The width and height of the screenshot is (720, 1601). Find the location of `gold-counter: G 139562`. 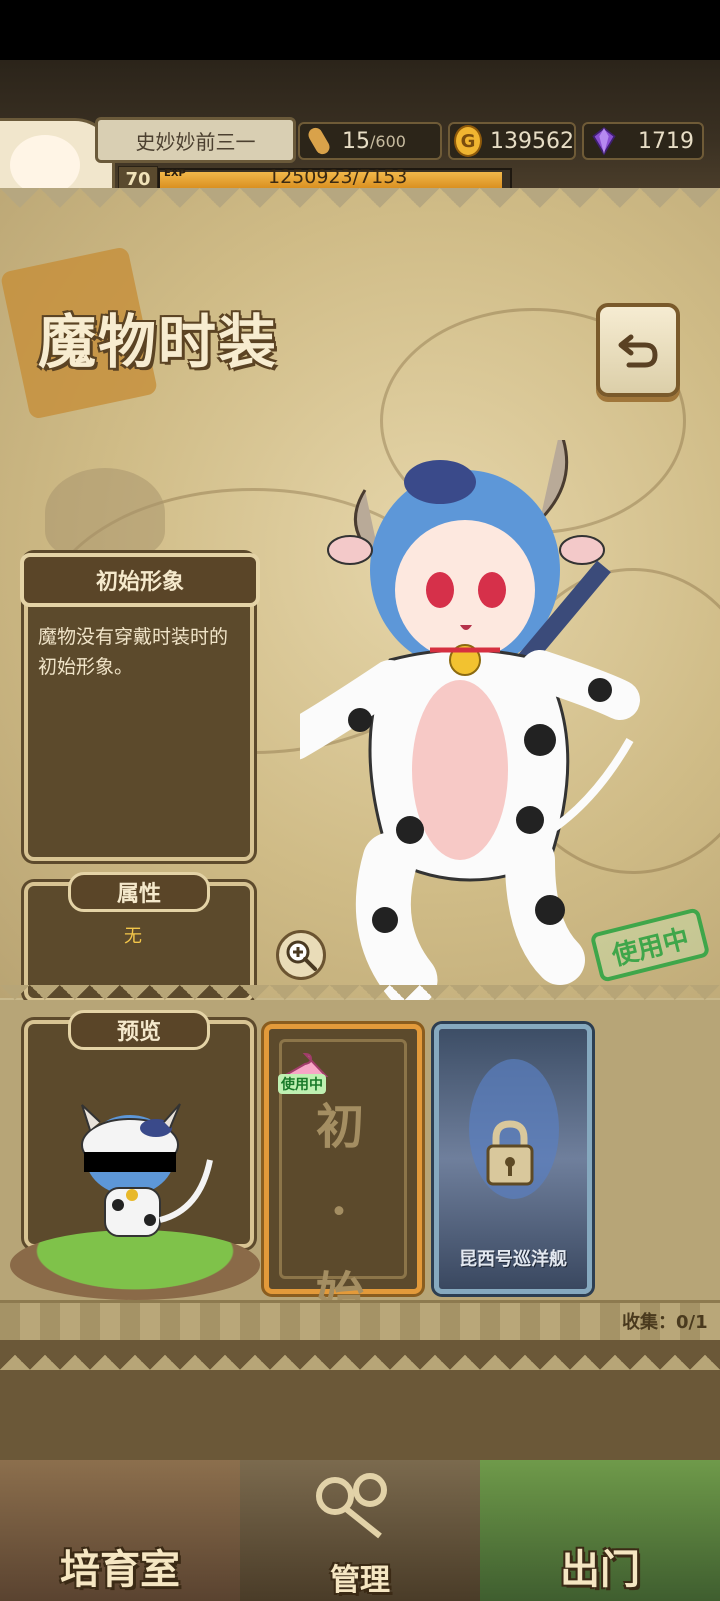

gold-counter: G 139562 is located at coordinates (512, 141).